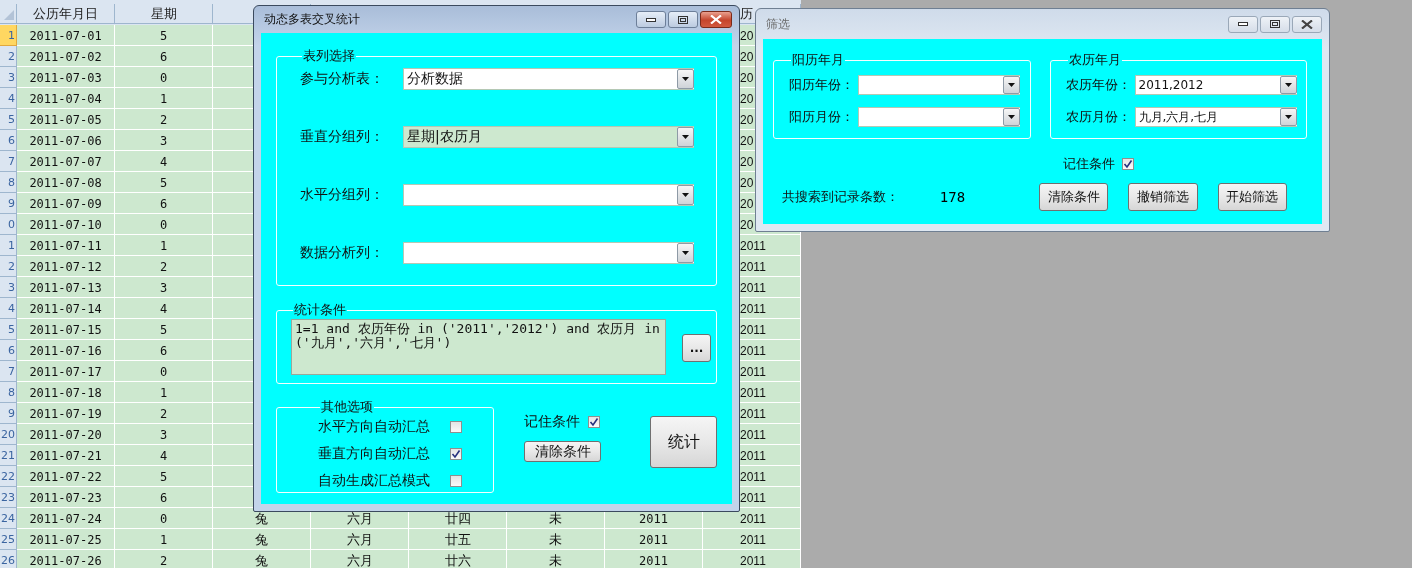  Describe the element at coordinates (66, 140) in the screenshot. I see `table-cell: 2011-07-06` at that location.